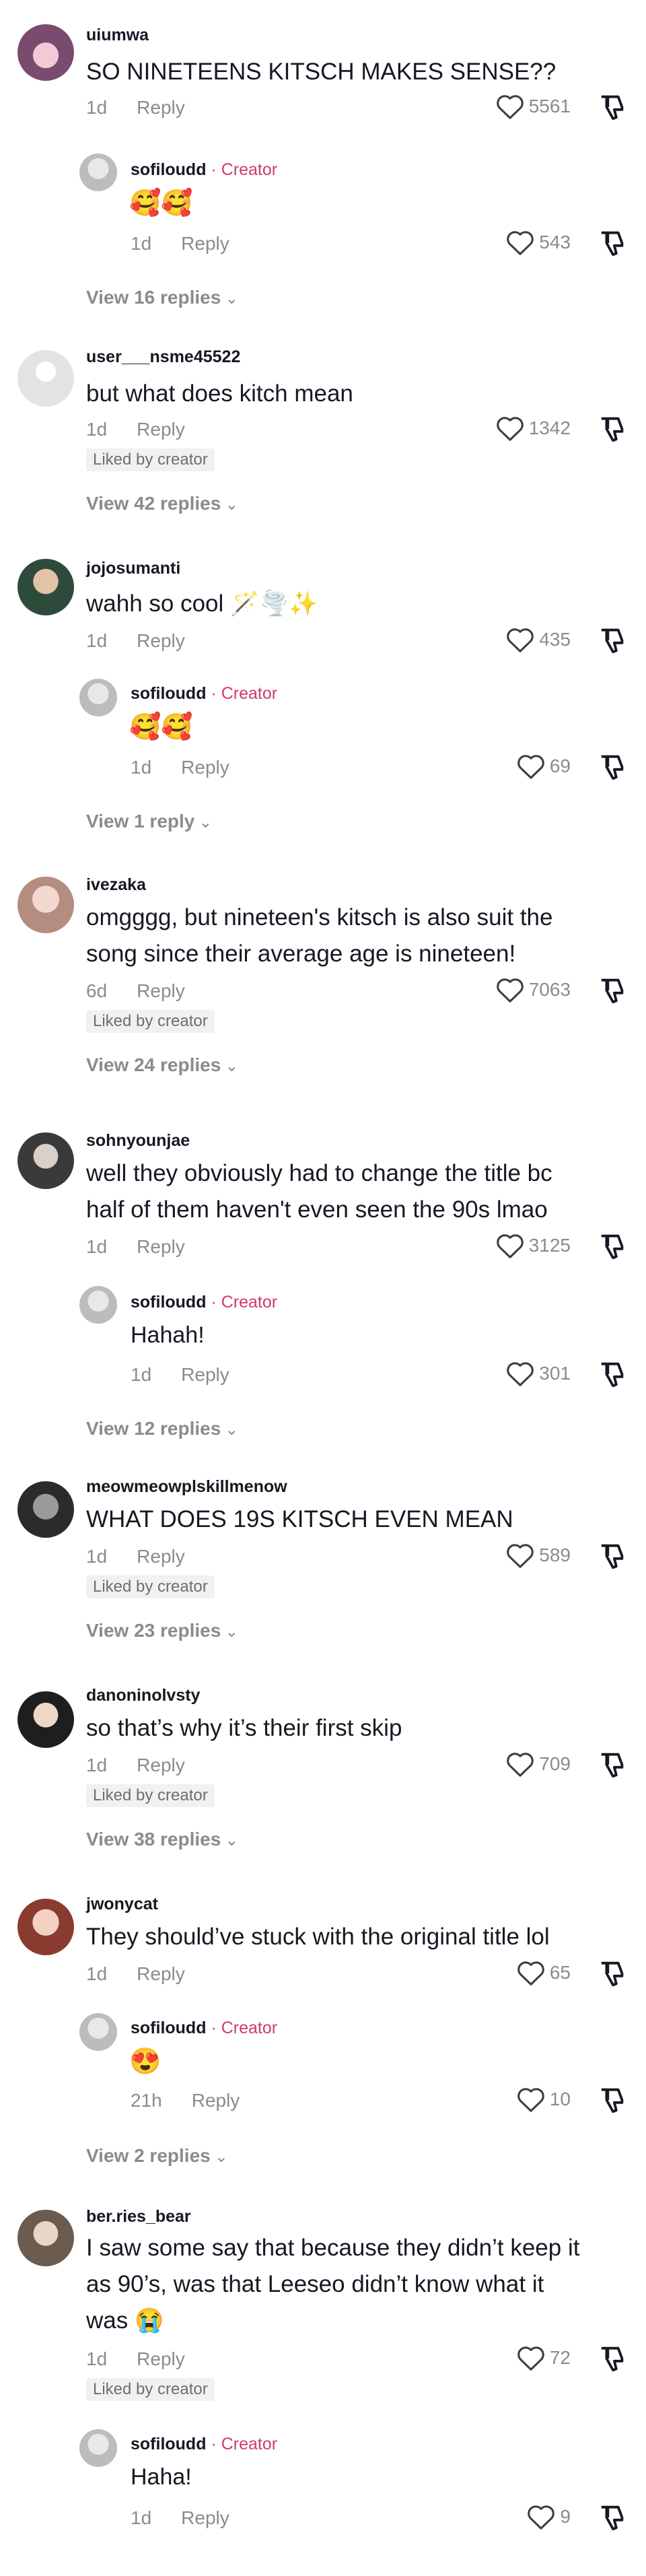  Describe the element at coordinates (533, 428) in the screenshot. I see `like-button: 1342` at that location.